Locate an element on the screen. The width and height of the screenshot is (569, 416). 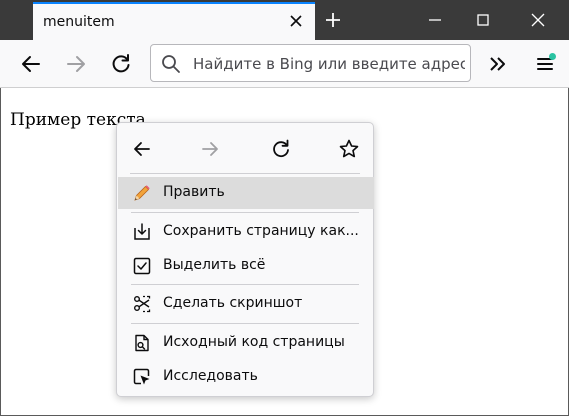
context-menu-nav-row is located at coordinates (245, 149).